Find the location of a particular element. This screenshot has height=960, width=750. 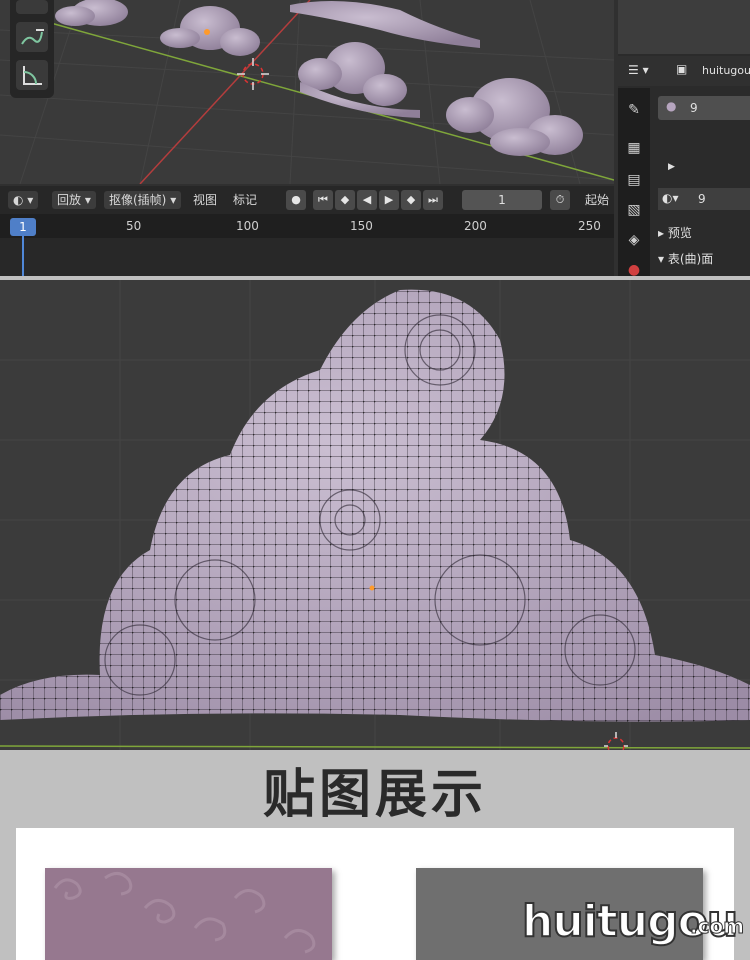

world-icon: ● is located at coordinates (634, 269).